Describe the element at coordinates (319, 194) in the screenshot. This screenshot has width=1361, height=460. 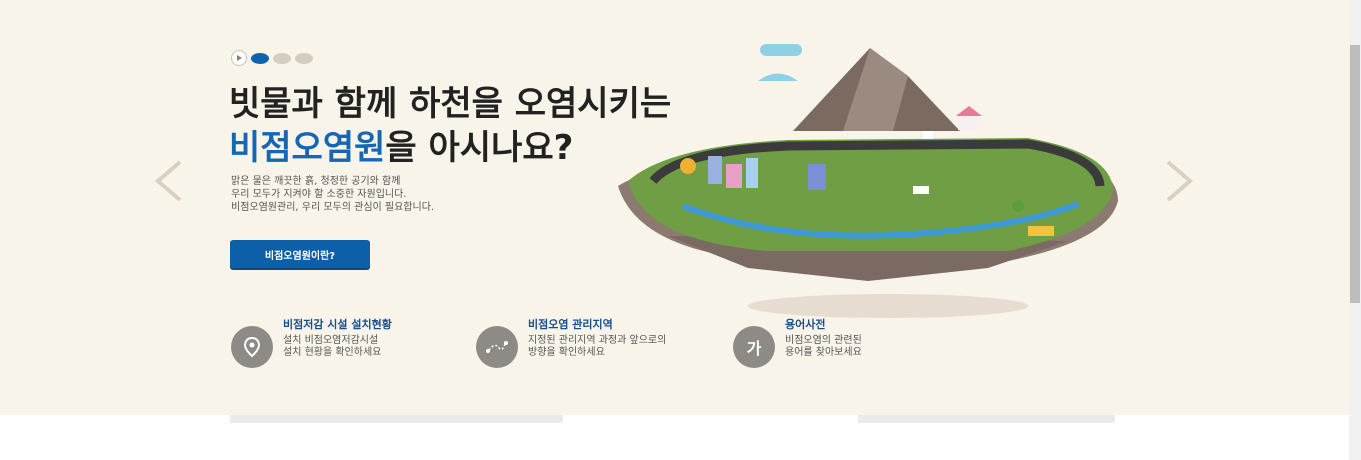
I see `description-line: 우리 모두가 지켜야 할 소중한 자원입니다.` at that location.